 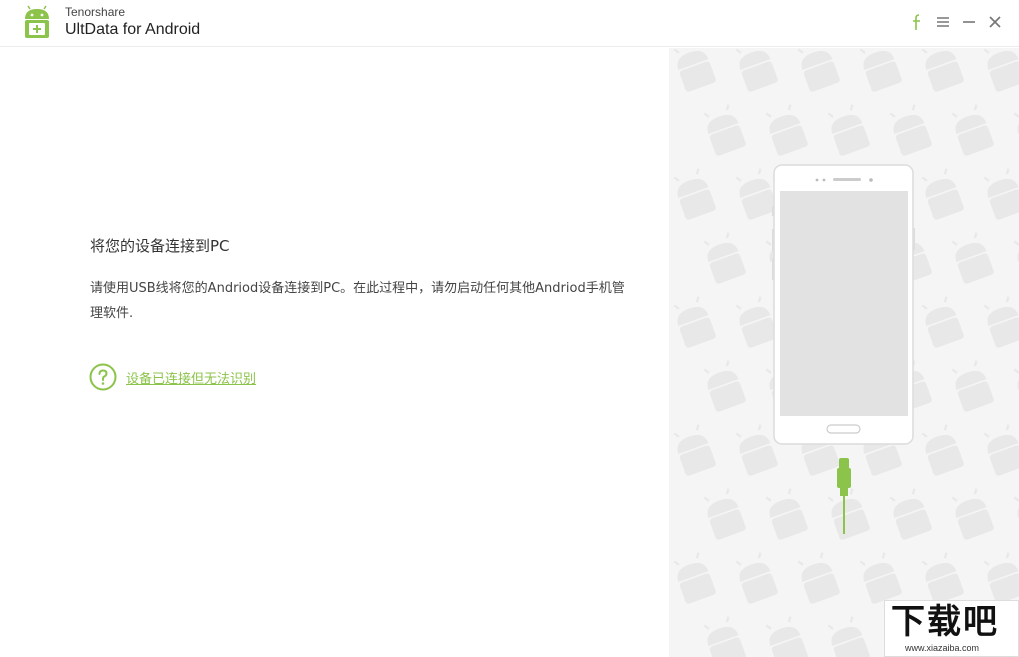 What do you see at coordinates (945, 622) in the screenshot?
I see `watermark-title: 下载吧` at bounding box center [945, 622].